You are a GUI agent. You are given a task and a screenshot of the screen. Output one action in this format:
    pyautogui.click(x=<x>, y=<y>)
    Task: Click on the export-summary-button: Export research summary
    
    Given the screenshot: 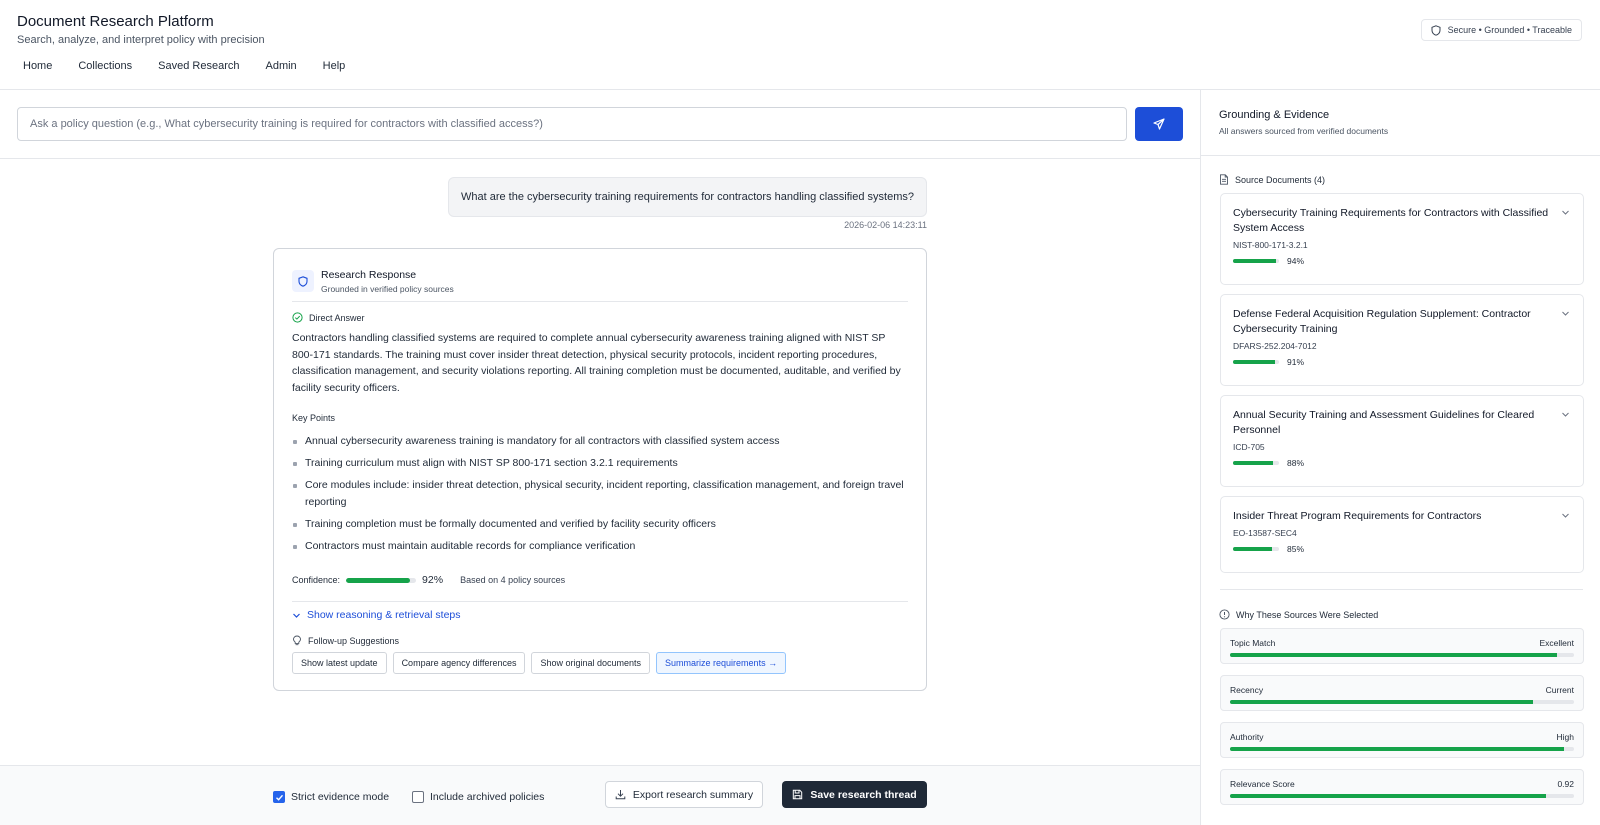 What is the action you would take?
    pyautogui.click(x=684, y=794)
    